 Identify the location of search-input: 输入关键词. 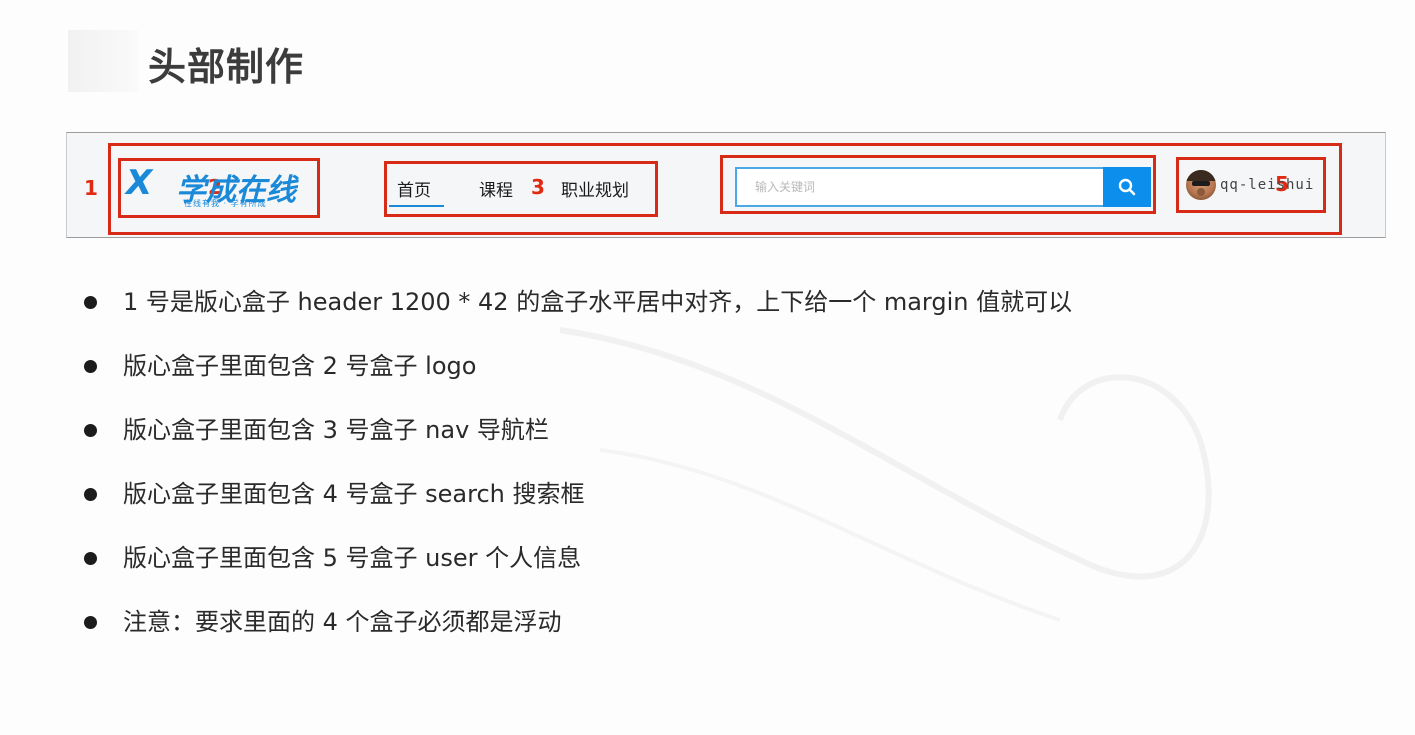
(919, 187).